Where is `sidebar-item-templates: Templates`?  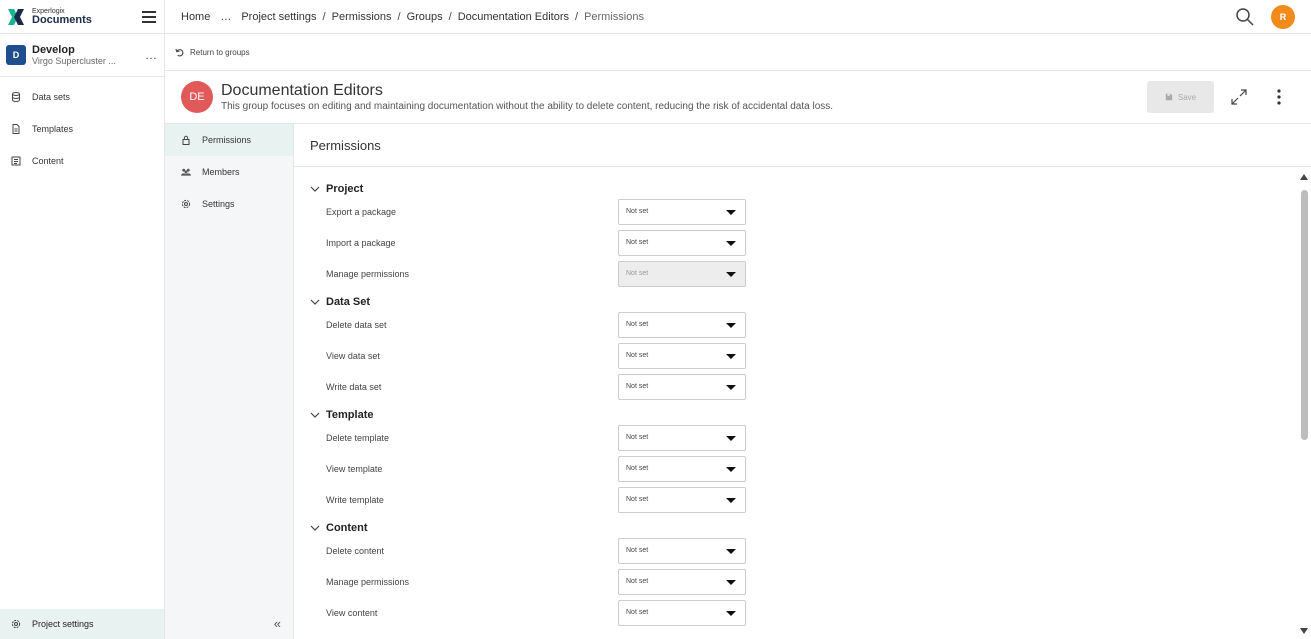 sidebar-item-templates: Templates is located at coordinates (82, 129).